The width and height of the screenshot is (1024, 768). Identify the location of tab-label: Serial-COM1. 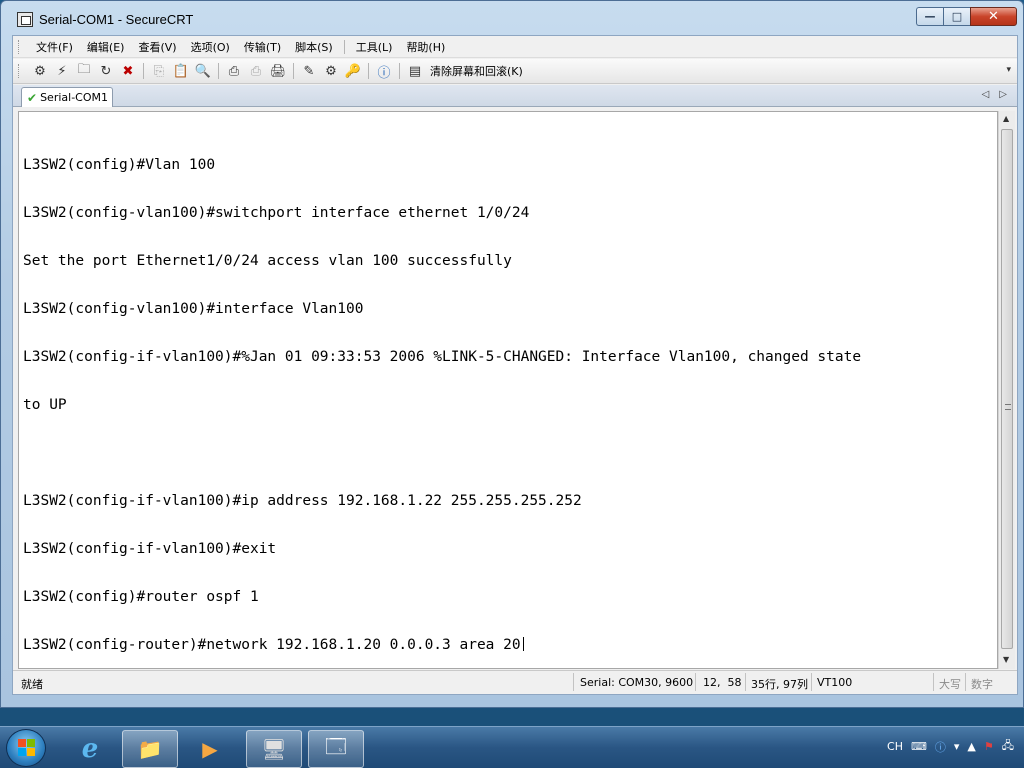
(74, 97).